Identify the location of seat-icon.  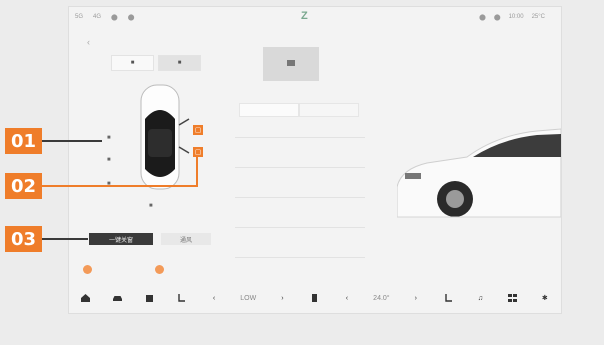
(182, 298).